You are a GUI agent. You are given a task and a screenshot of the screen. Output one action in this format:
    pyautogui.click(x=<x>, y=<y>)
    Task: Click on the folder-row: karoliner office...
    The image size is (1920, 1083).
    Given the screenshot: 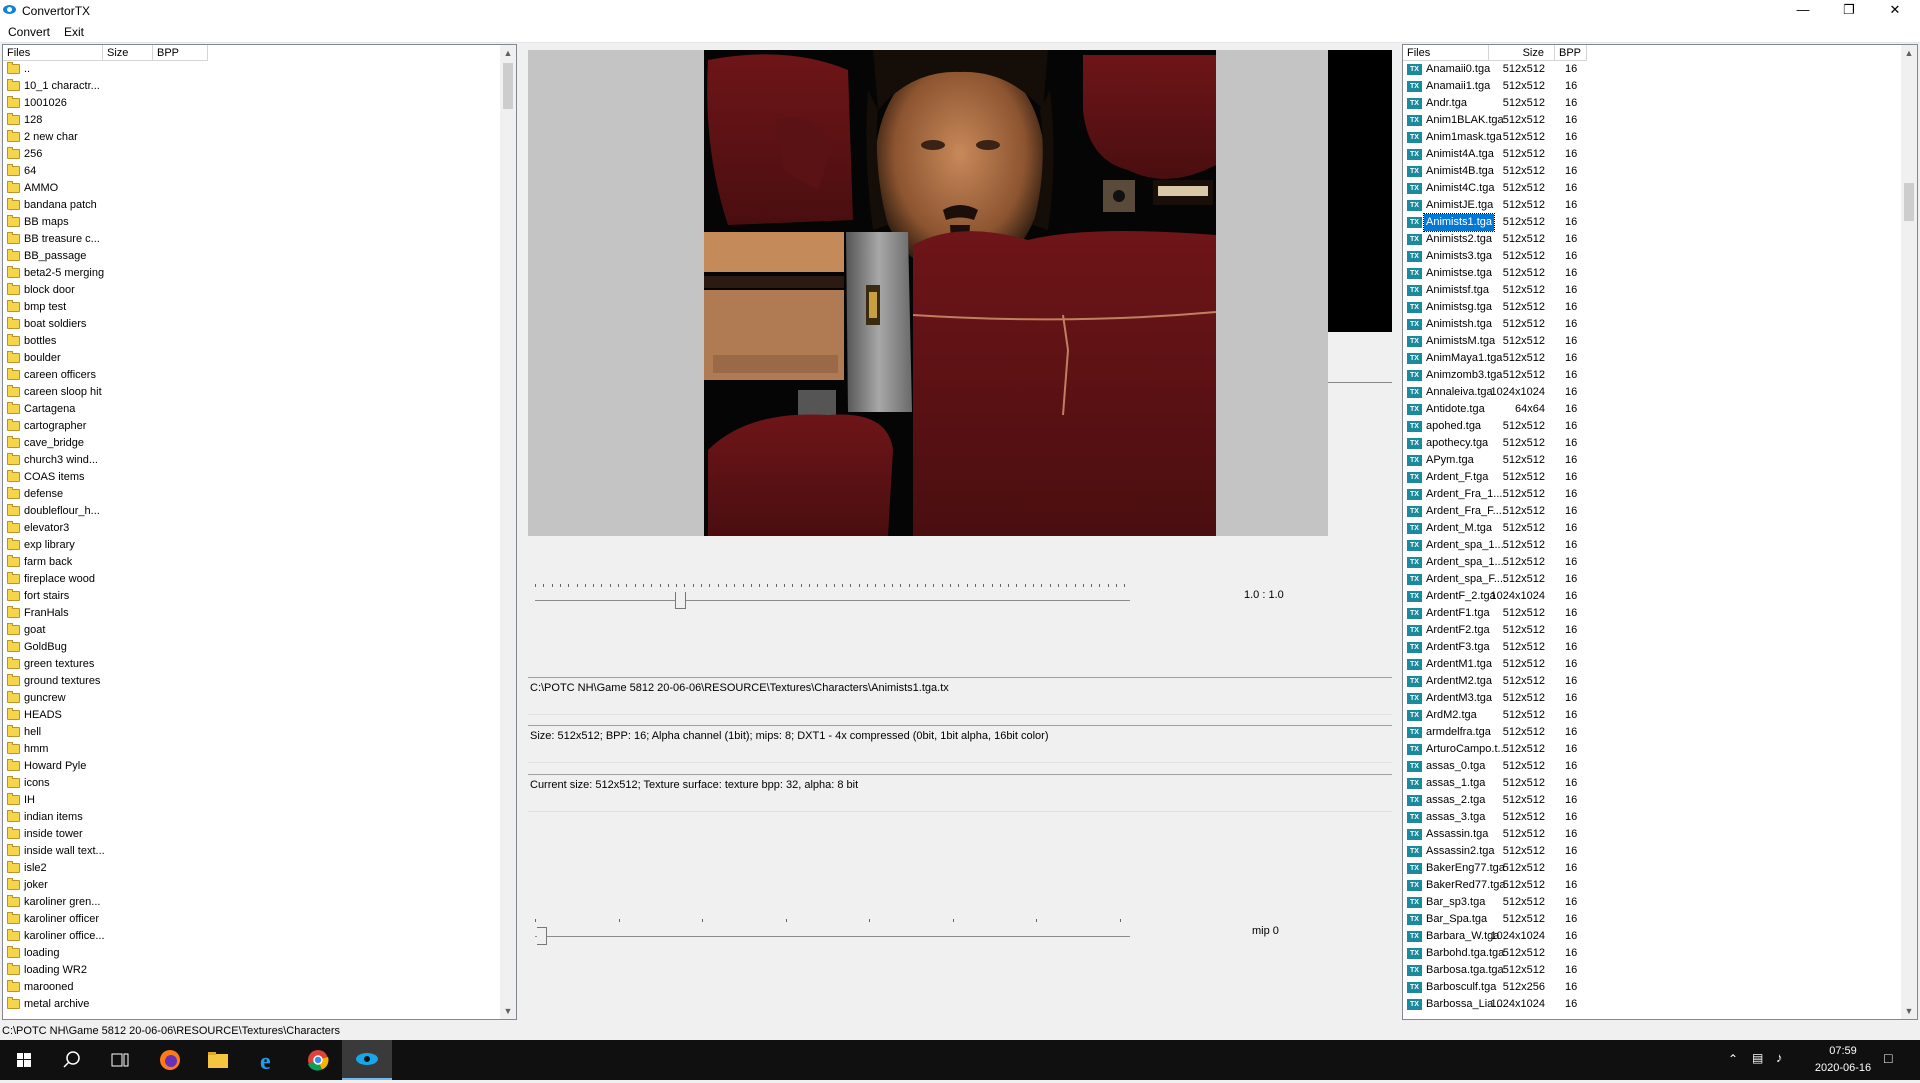 What is the action you would take?
    pyautogui.click(x=250, y=936)
    